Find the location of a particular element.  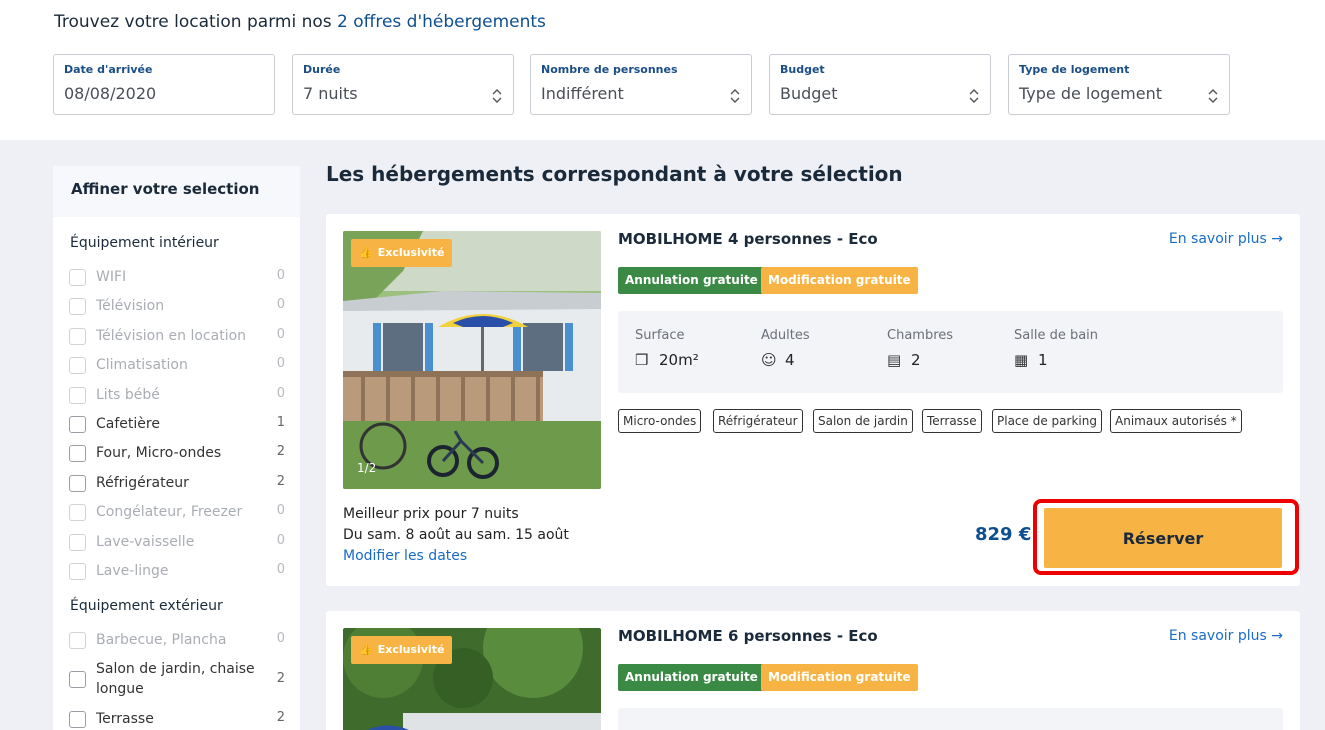

exclusivity-badge: 👍 Exclusivité is located at coordinates (402, 650).